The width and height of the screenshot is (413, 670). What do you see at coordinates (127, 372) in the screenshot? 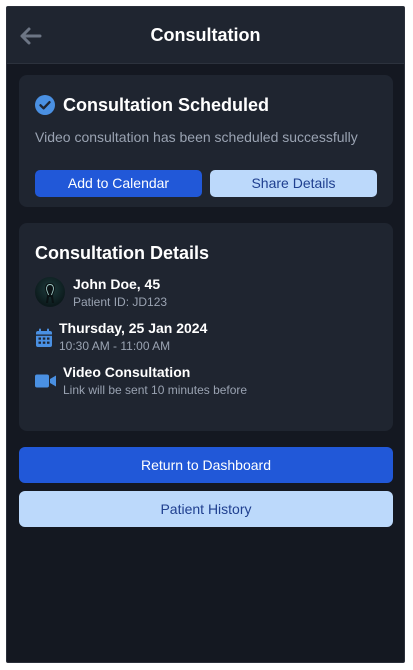
I see `consultation-type: Video Consultation` at bounding box center [127, 372].